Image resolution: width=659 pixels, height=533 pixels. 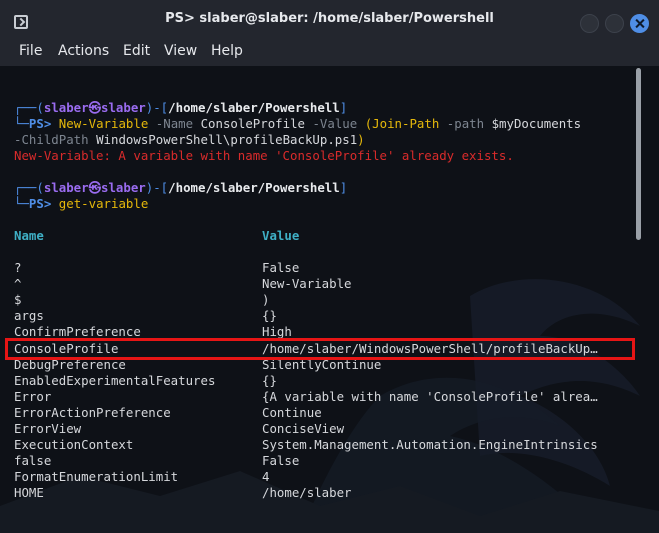 What do you see at coordinates (266, 476) in the screenshot?
I see `var-value: 4` at bounding box center [266, 476].